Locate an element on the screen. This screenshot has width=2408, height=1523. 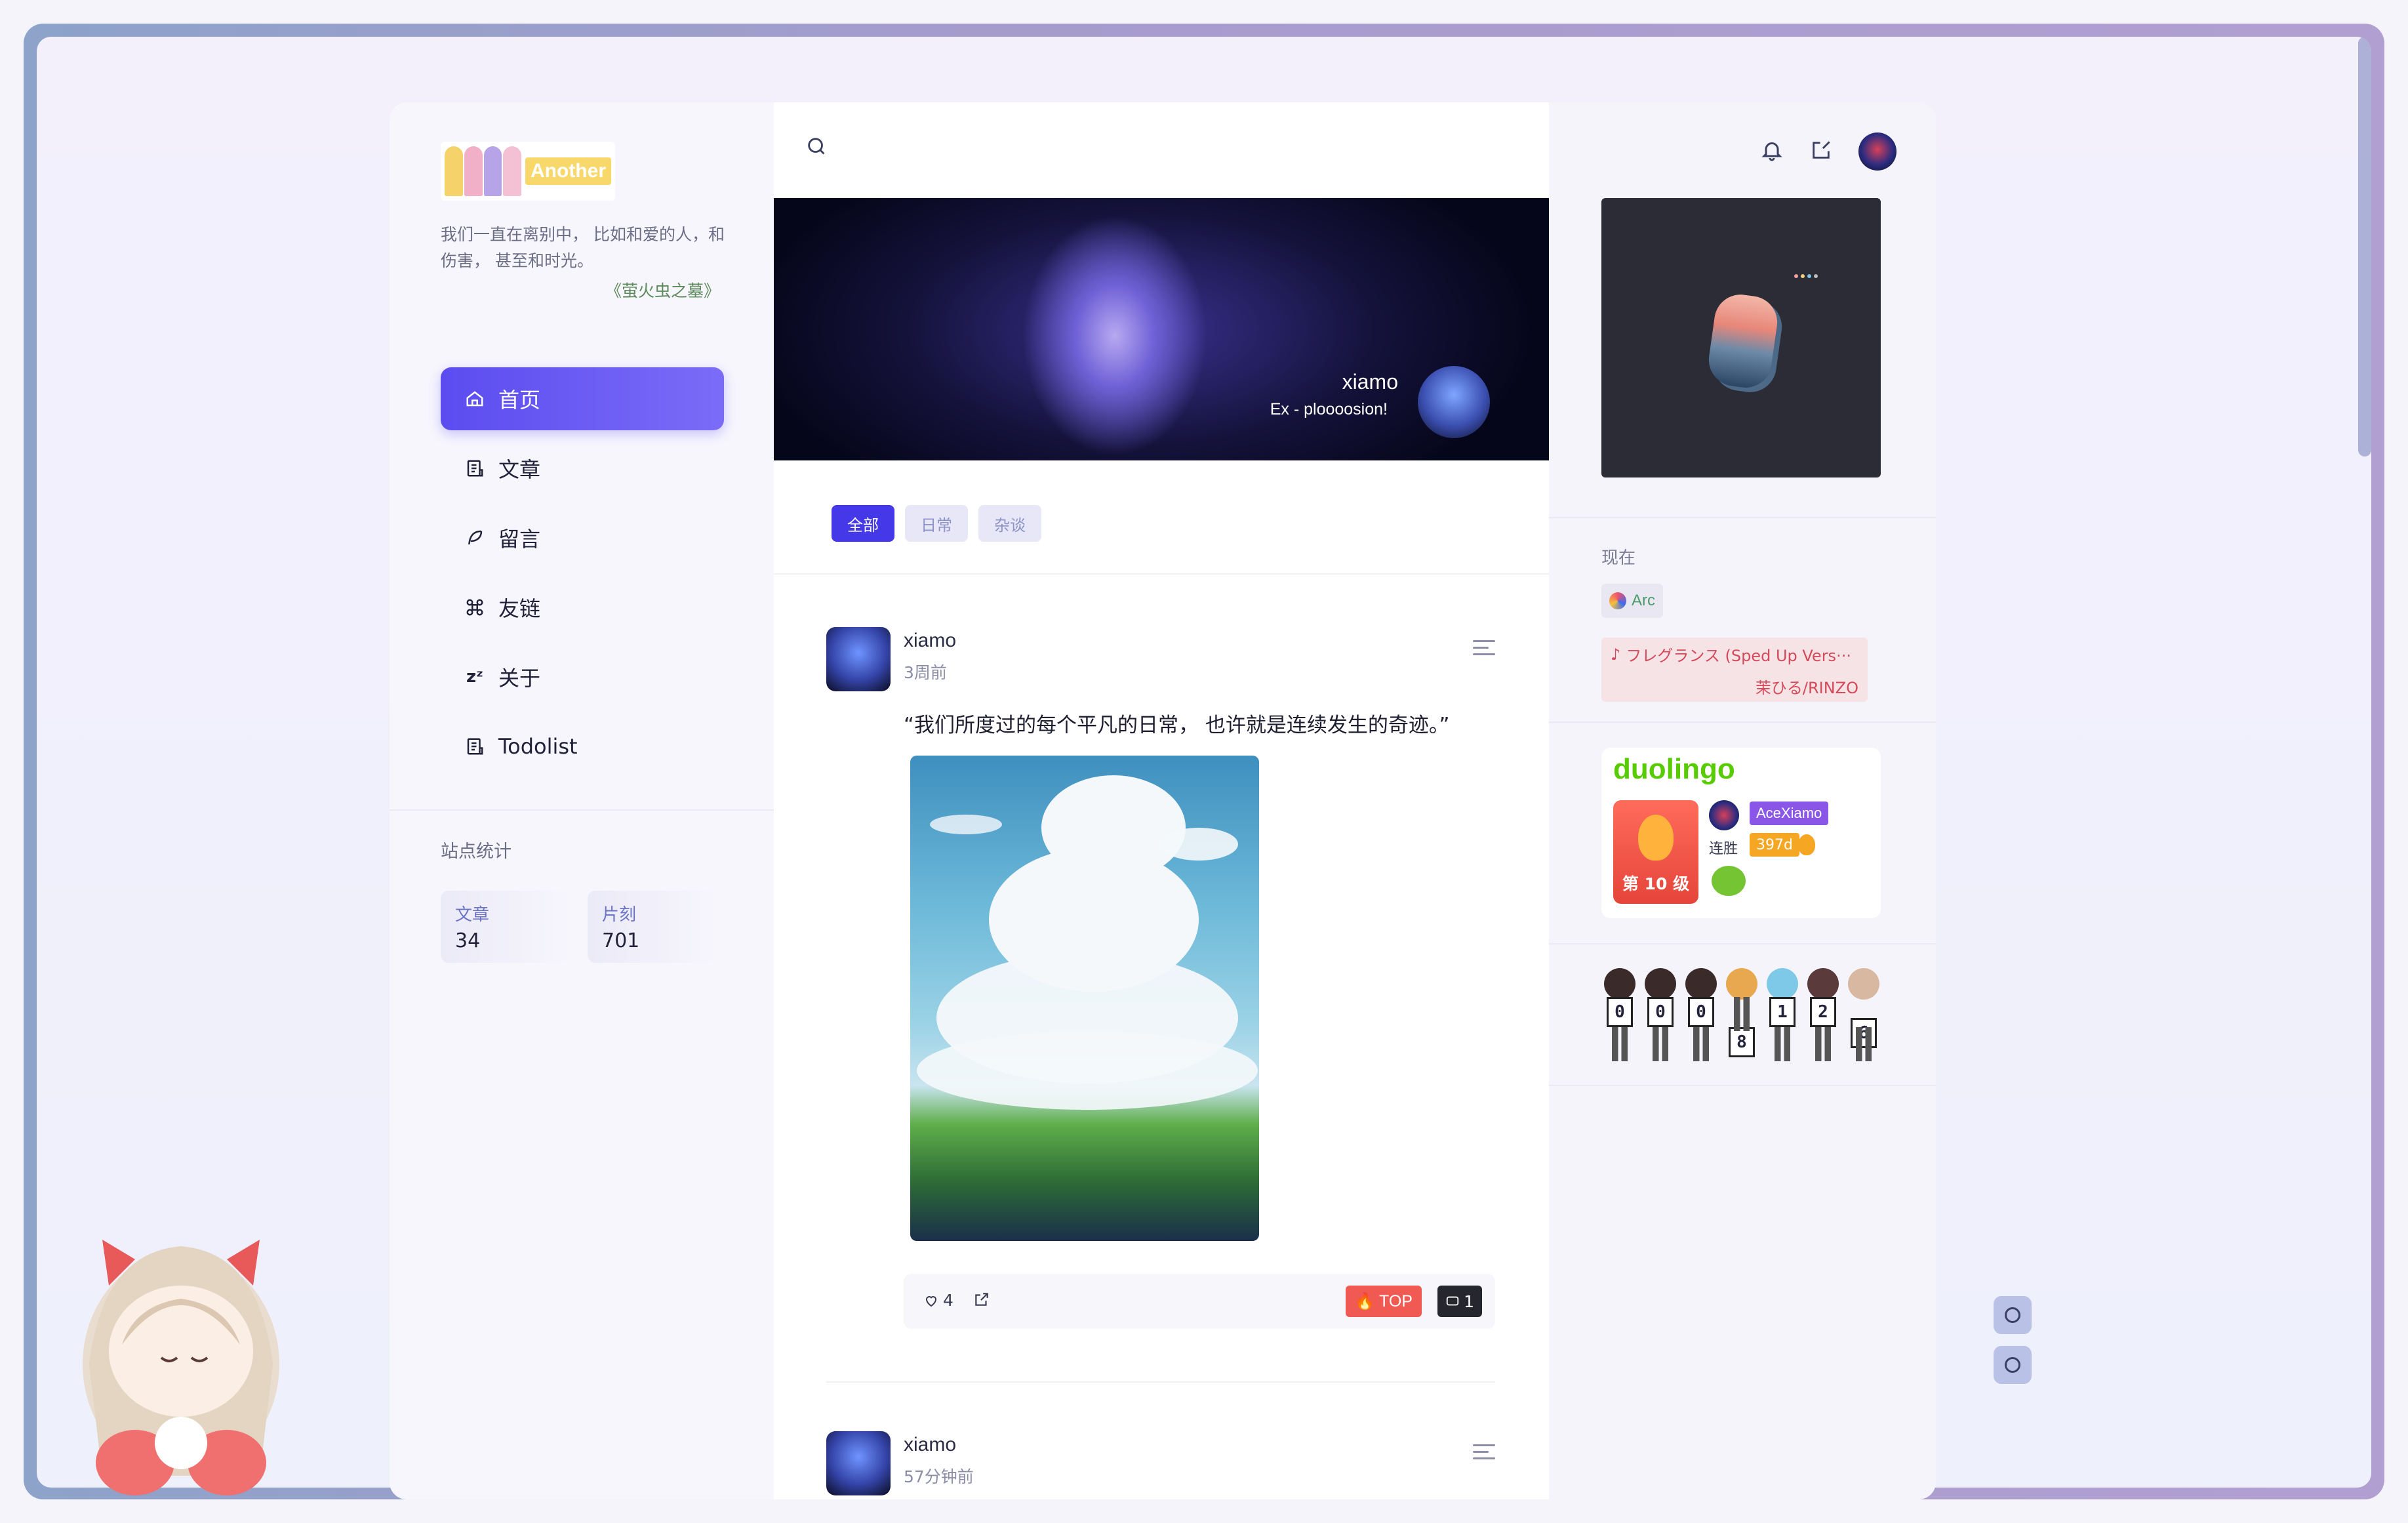
nav-item-articles: 文章 is located at coordinates (583, 468).